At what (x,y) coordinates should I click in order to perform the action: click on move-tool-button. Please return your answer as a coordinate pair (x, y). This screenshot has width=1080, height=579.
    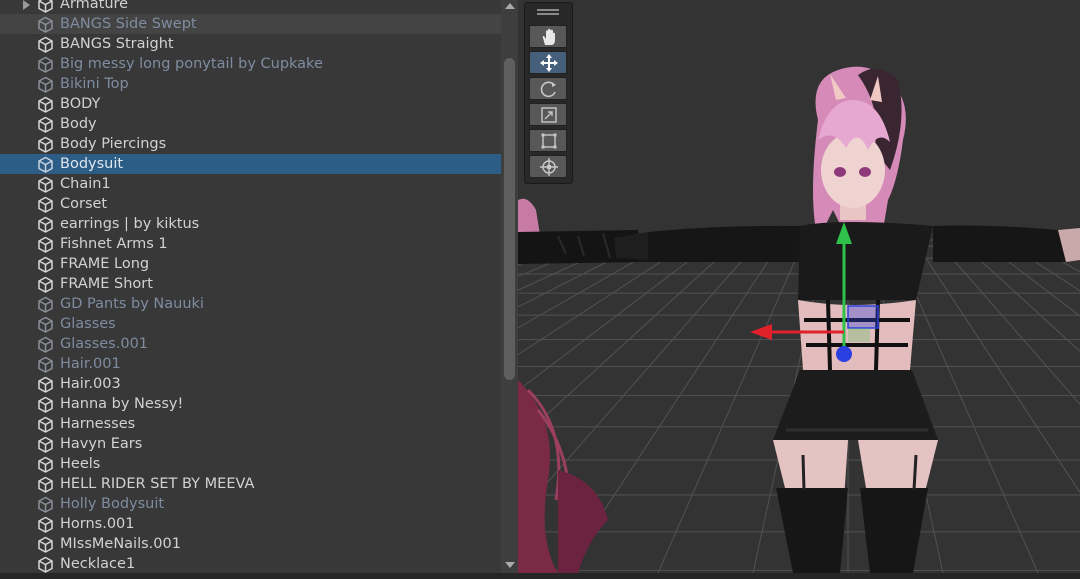
    Looking at the image, I should click on (548, 62).